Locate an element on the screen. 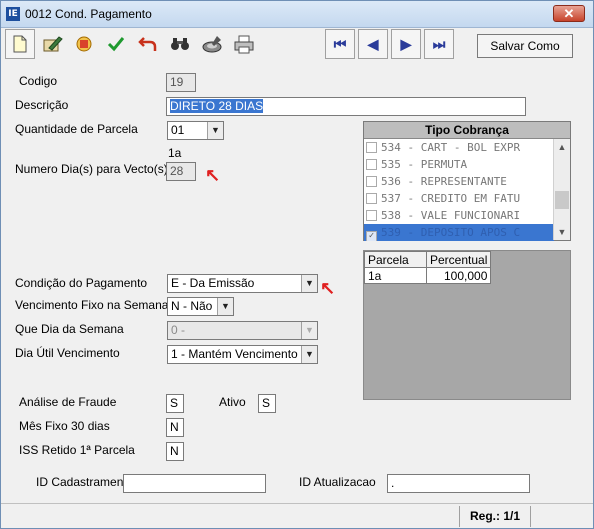 Image resolution: width=594 pixels, height=529 pixels. iss-retido-field: N is located at coordinates (175, 451).